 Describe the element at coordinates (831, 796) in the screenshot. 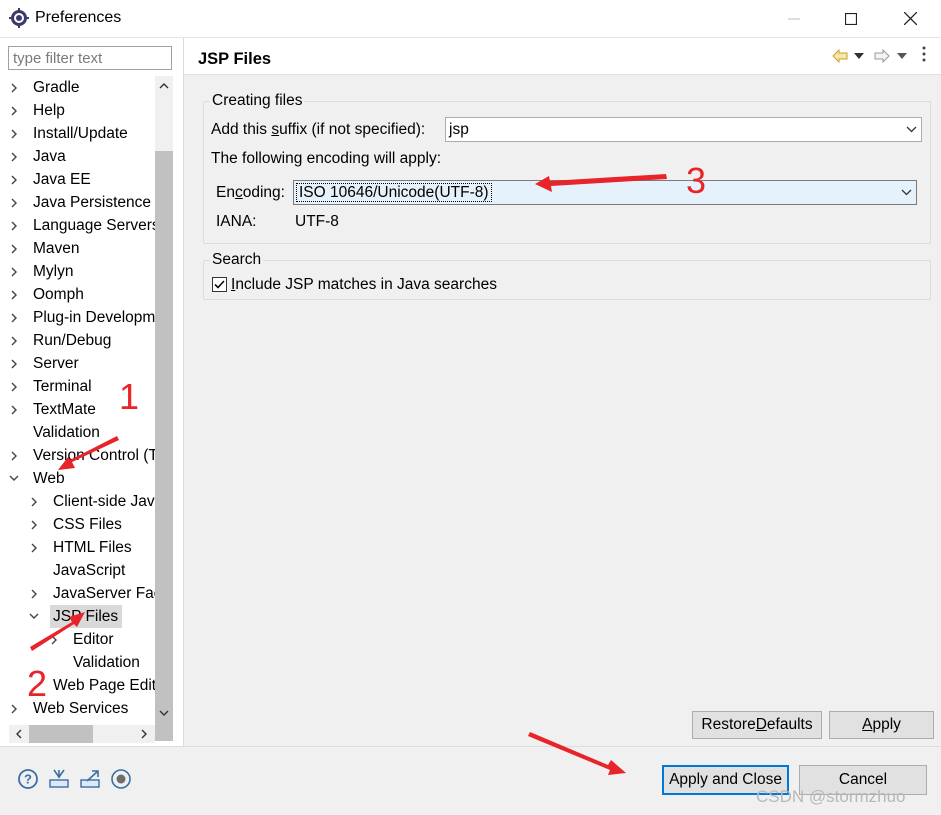

I see `watermark: CSDN @stormzhuo` at that location.